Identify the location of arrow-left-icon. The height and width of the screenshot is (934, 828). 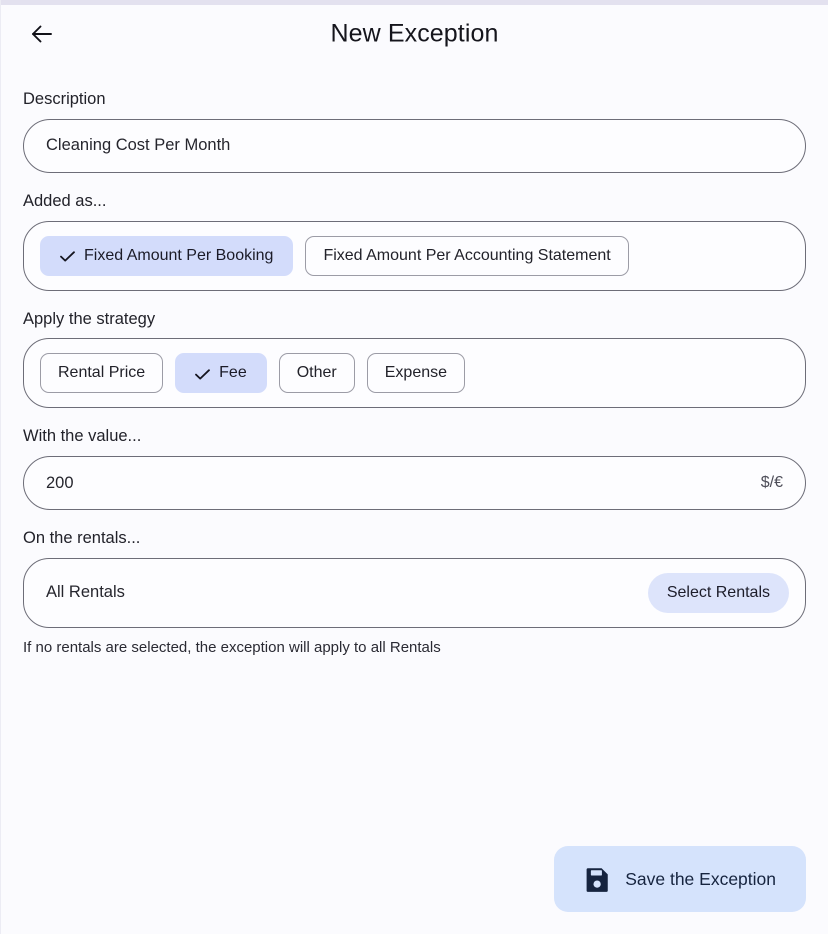
(42, 34).